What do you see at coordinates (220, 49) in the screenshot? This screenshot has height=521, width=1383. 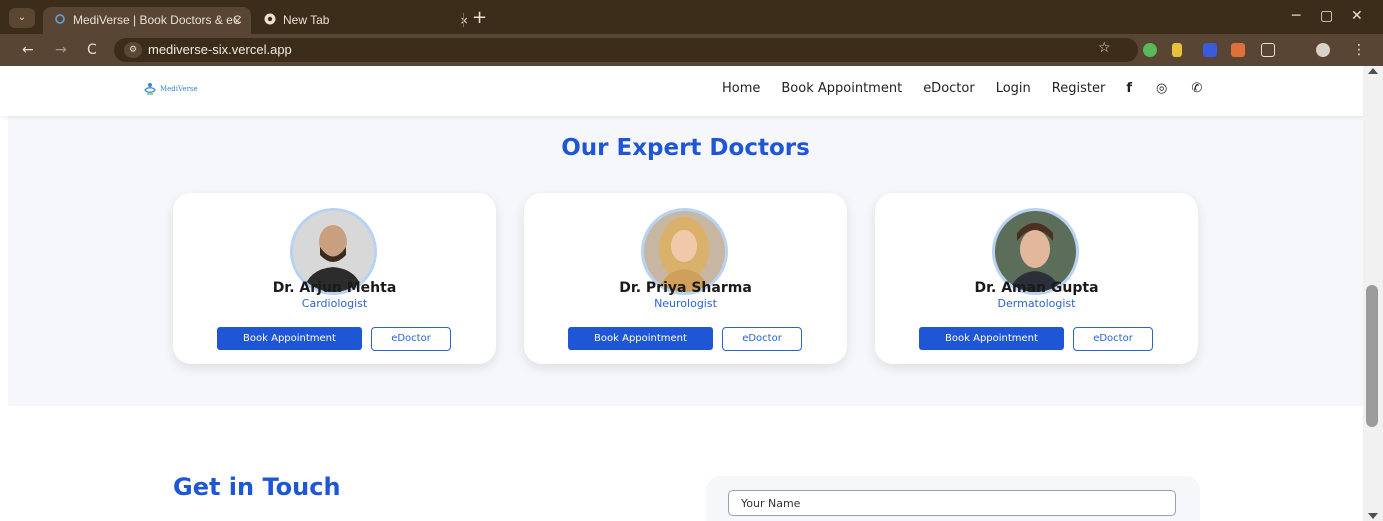 I see `url-text: mediverse-six.vercel.app` at bounding box center [220, 49].